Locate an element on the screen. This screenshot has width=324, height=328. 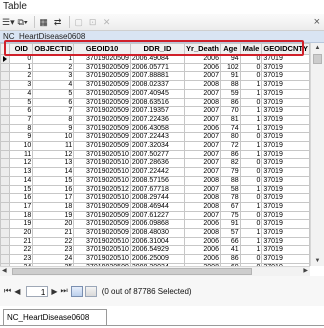
column-header-male: Male is located at coordinates (251, 49).